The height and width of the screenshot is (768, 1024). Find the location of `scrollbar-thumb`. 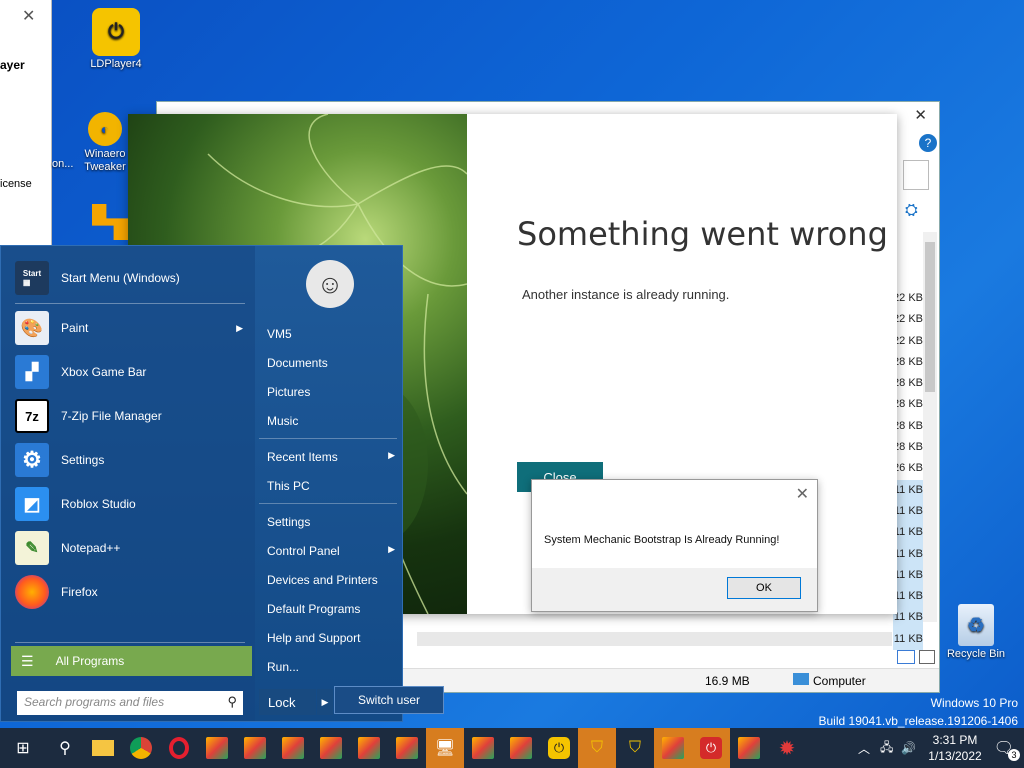

scrollbar-thumb is located at coordinates (930, 317).